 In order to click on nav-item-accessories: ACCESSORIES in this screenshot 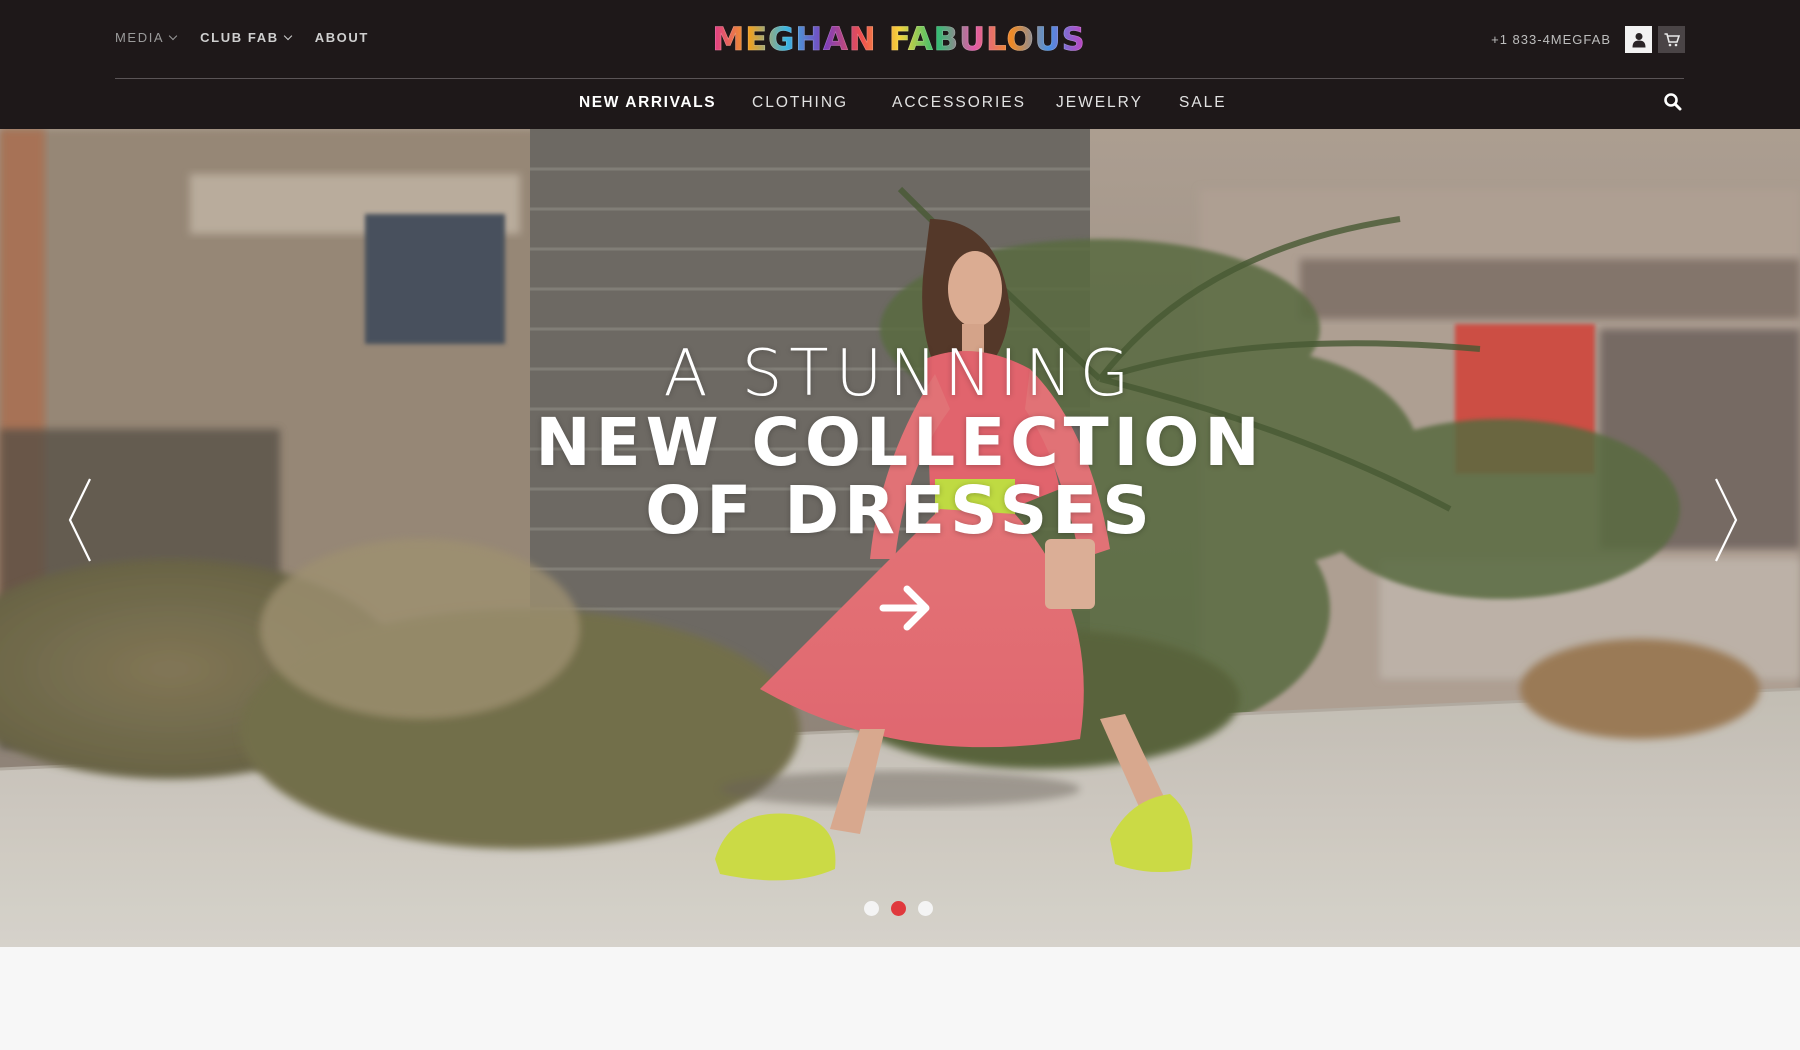, I will do `click(959, 103)`.